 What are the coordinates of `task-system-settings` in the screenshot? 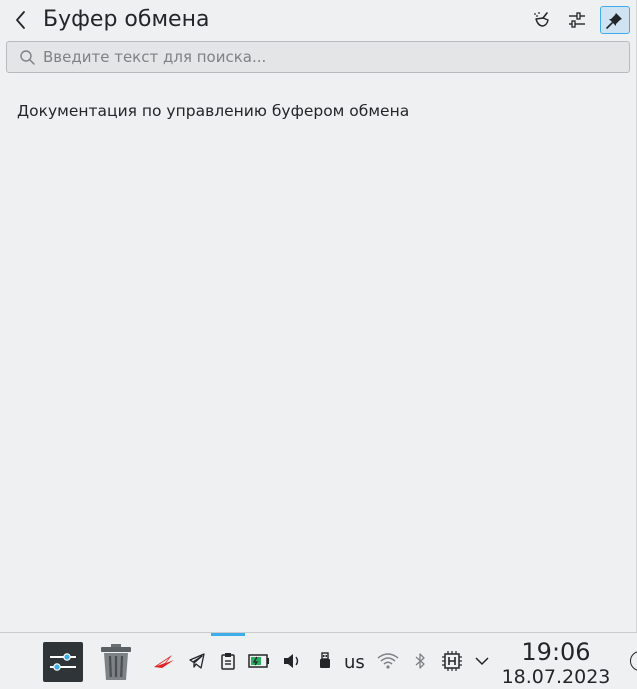 It's located at (63, 662).